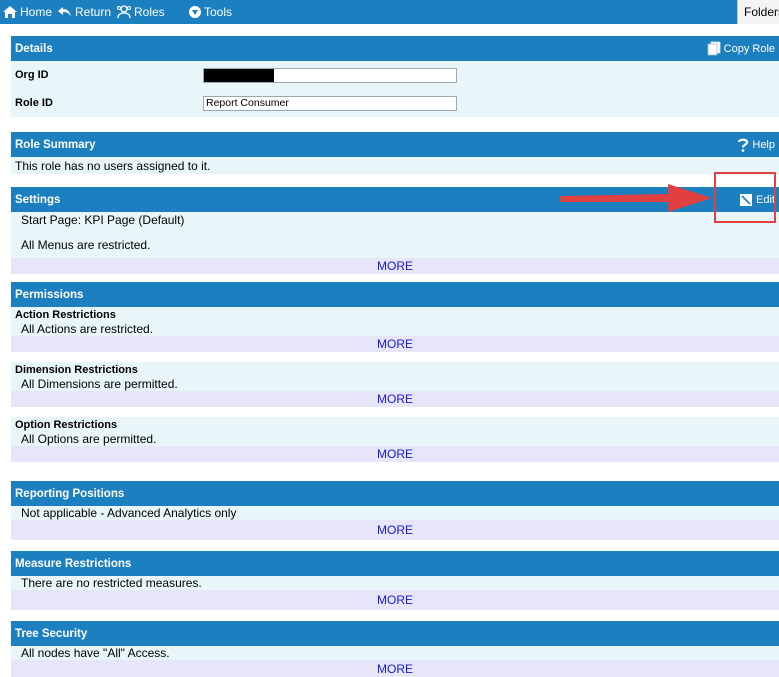  I want to click on roles-icon, so click(124, 12).